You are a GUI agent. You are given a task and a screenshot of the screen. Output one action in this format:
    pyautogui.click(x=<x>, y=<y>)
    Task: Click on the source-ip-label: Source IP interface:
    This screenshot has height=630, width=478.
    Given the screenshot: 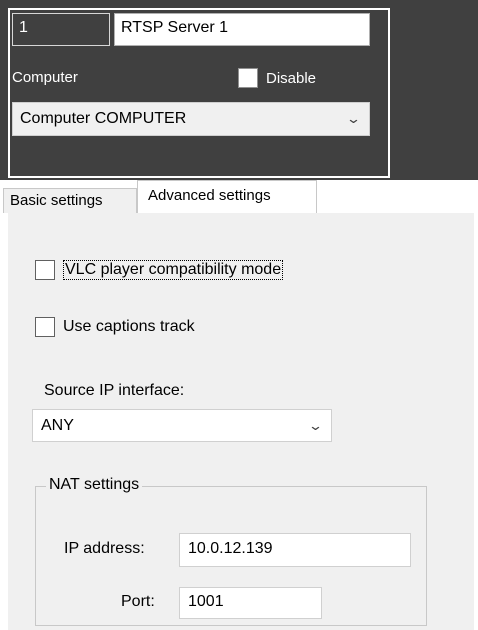 What is the action you would take?
    pyautogui.click(x=114, y=390)
    